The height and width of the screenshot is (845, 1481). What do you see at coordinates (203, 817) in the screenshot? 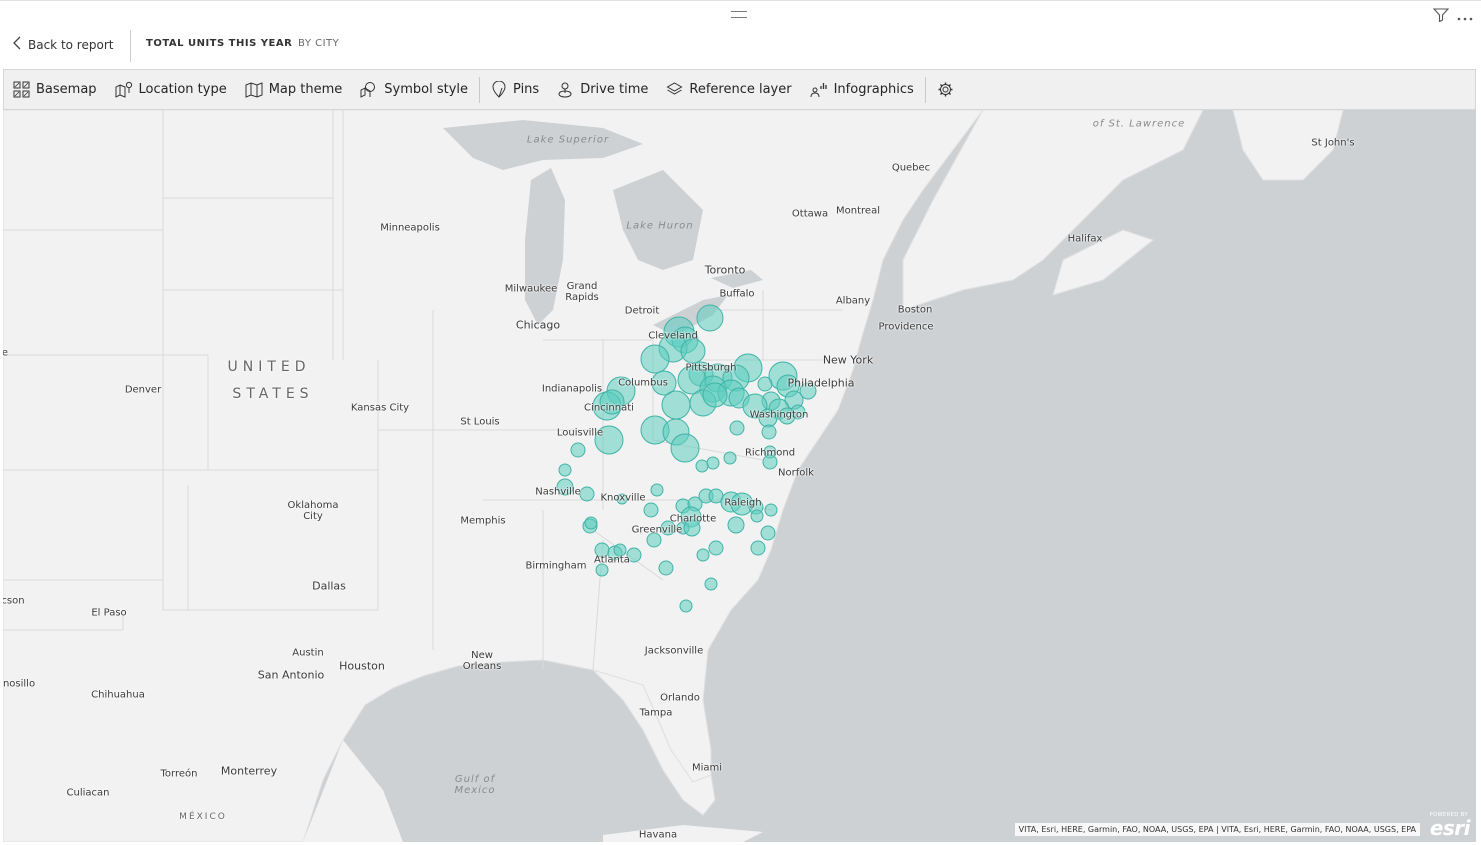
I see `map-label-mexico: MÉXICO` at bounding box center [203, 817].